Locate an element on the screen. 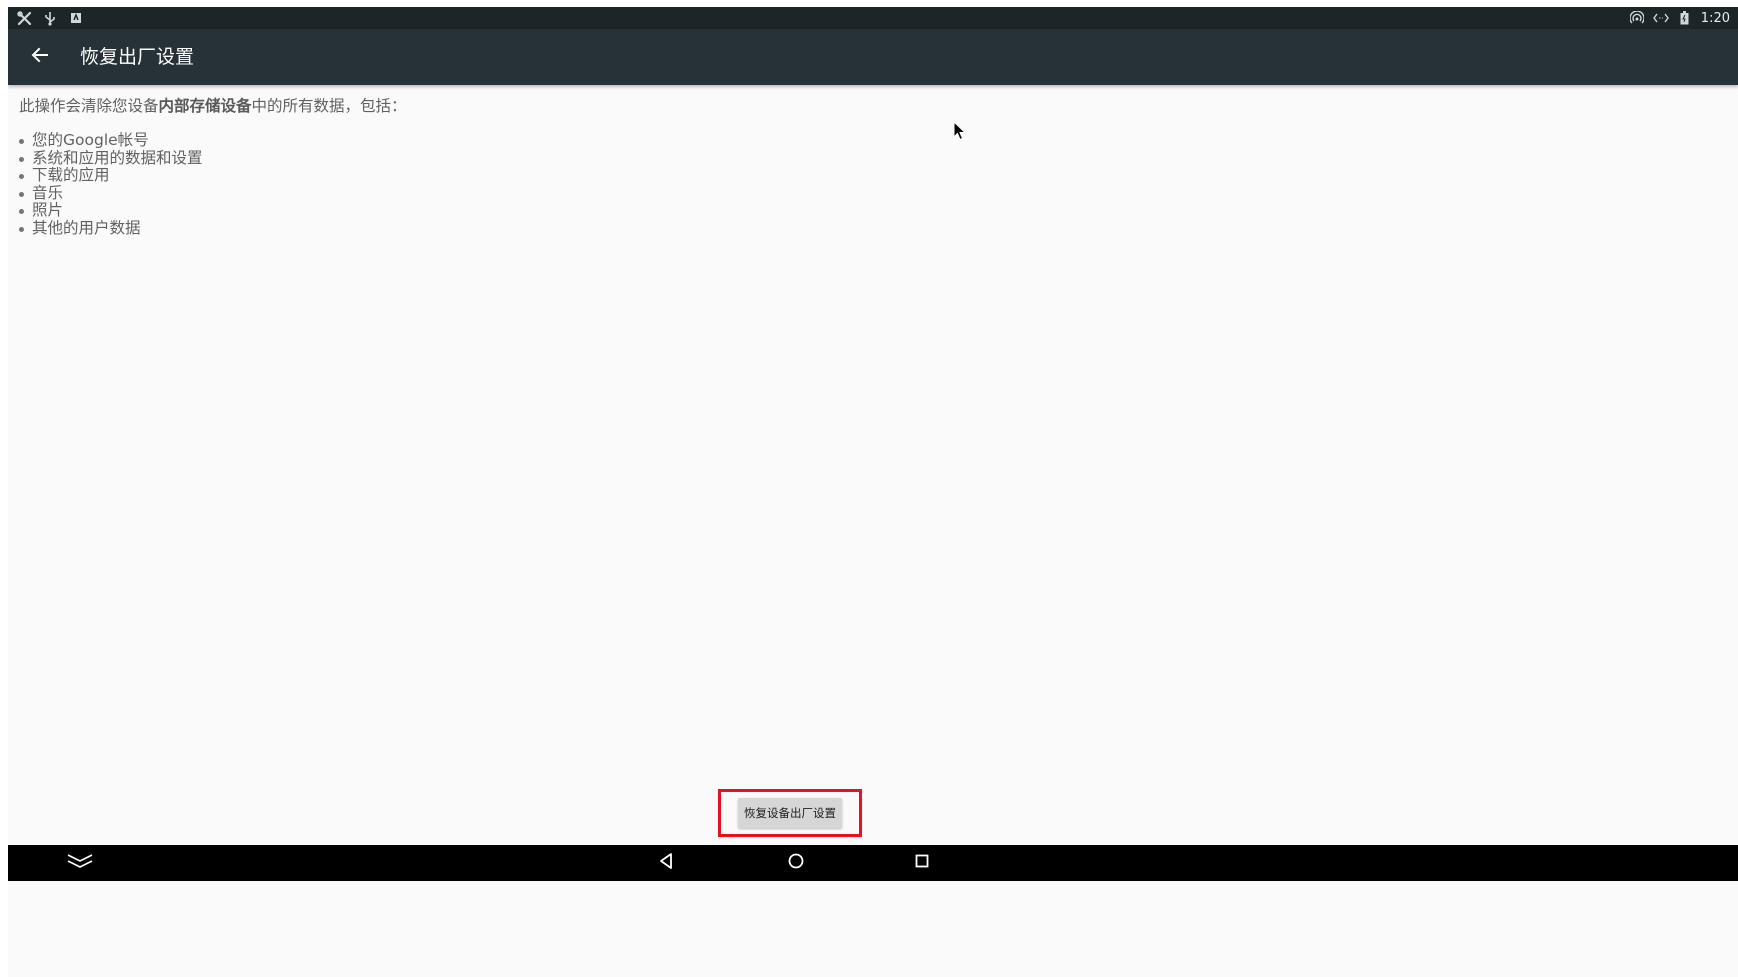 This screenshot has height=977, width=1738. intro-text: 此操作会清除您设备内部存储设备中的所有数据，包括： is located at coordinates (213, 106).